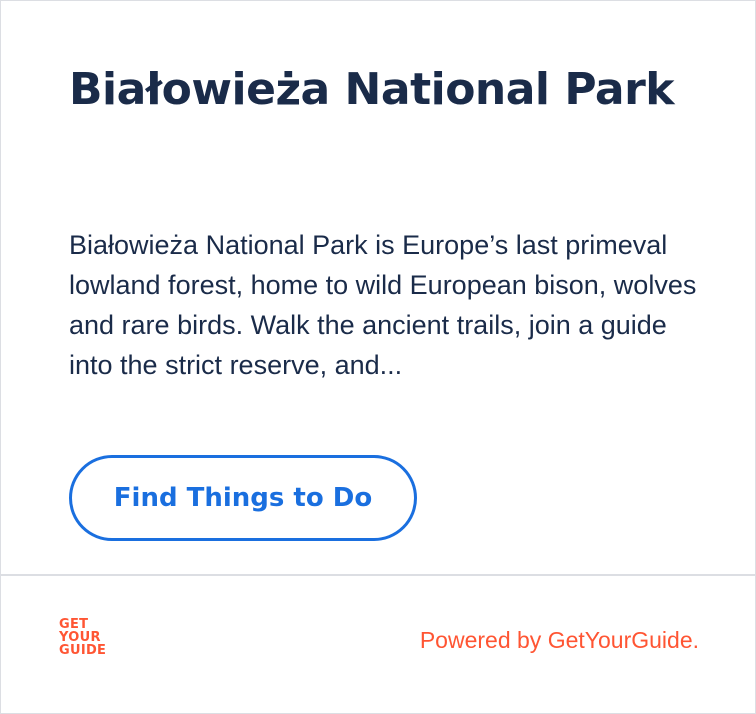  I want to click on getyourguide-logo: GET YOUR GUIDE, so click(84, 637).